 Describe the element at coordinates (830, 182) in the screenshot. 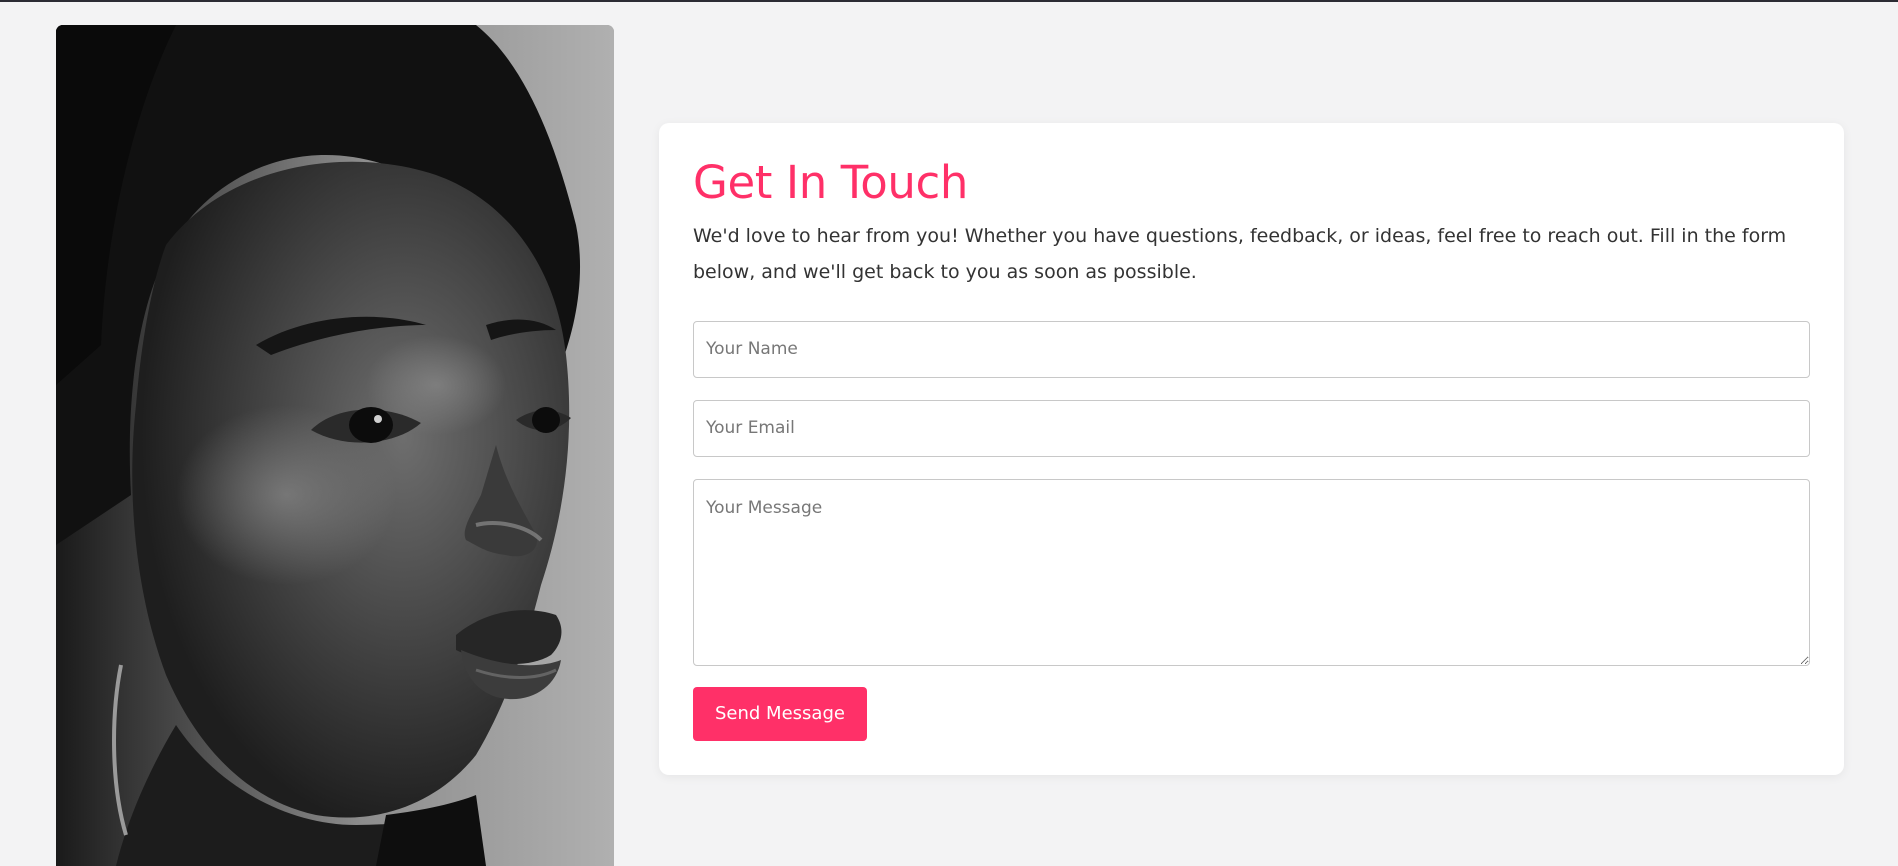

I see `contact-title: Get In Touch` at that location.